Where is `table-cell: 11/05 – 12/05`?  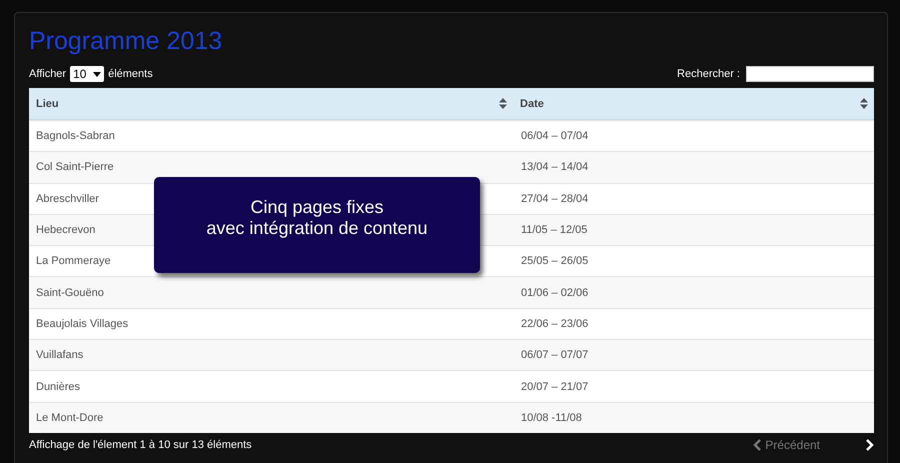
table-cell: 11/05 – 12/05 is located at coordinates (554, 230).